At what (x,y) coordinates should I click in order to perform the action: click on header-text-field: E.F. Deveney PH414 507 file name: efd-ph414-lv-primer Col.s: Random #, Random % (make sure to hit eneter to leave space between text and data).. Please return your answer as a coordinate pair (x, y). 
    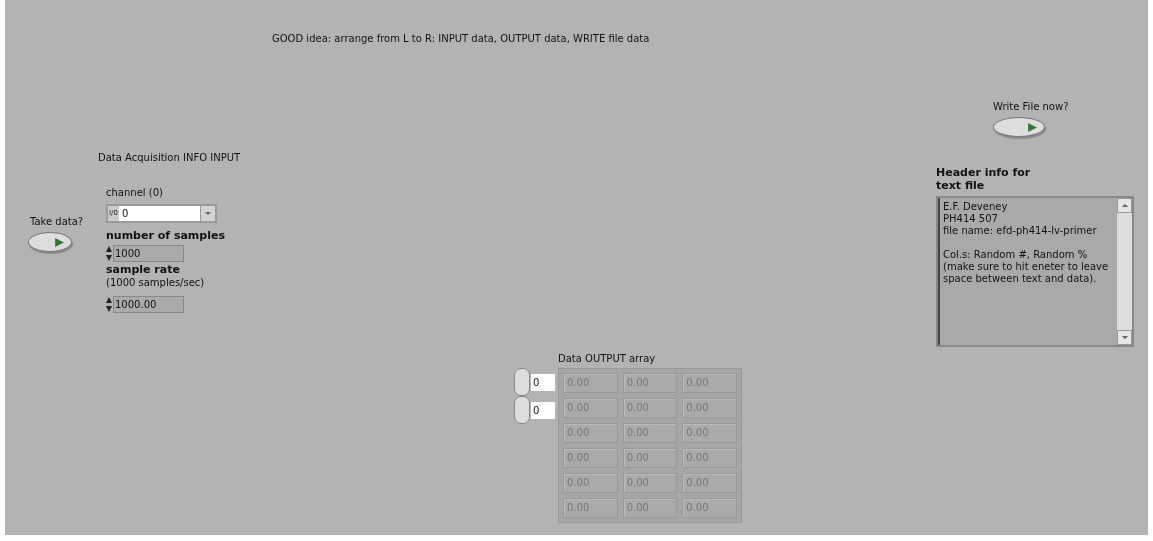
    Looking at the image, I should click on (1035, 271).